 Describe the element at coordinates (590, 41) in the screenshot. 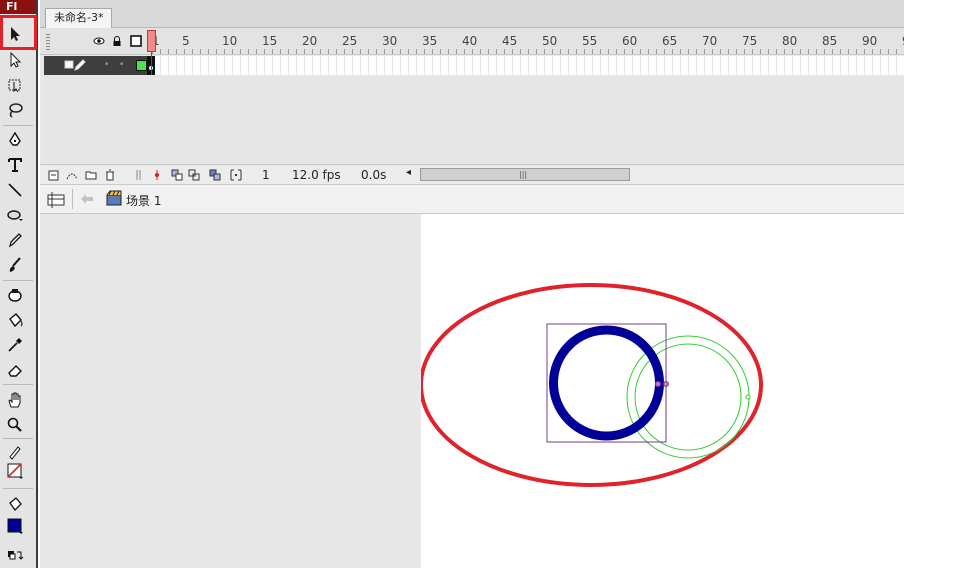

I see `ruler-number: 55` at that location.